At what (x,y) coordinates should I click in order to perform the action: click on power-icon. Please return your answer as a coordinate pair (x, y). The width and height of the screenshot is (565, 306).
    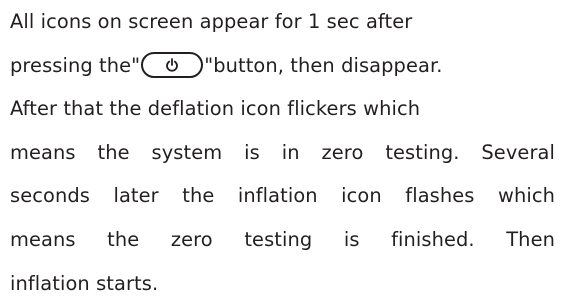
    Looking at the image, I should click on (172, 64).